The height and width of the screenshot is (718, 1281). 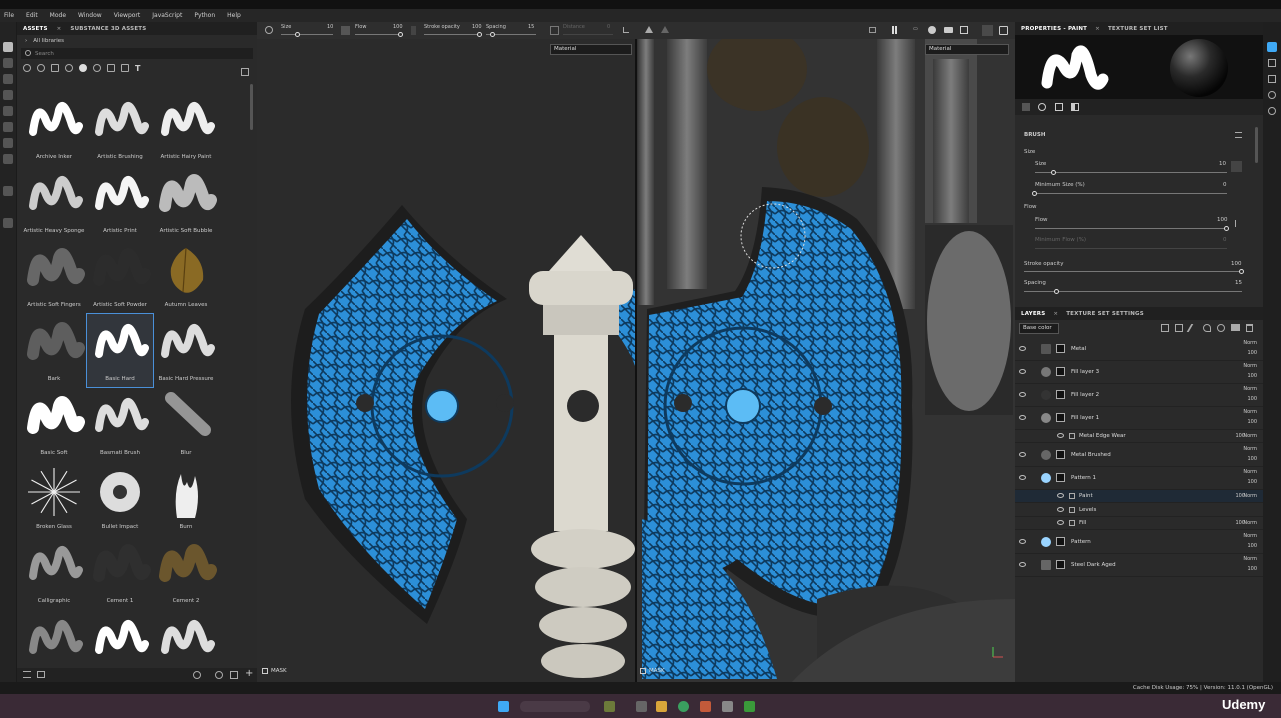 I want to click on mask-filter-icon, so click(x=55, y=68).